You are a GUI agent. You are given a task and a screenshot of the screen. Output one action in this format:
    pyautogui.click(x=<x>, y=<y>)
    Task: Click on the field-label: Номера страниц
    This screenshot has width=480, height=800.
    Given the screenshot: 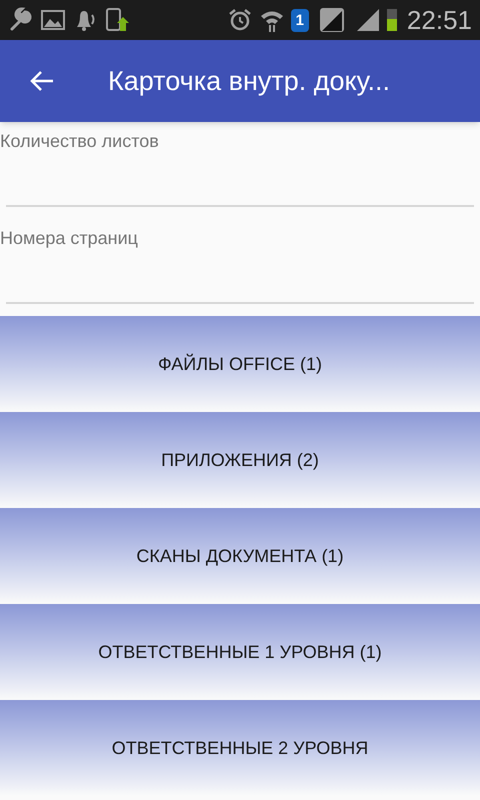 What is the action you would take?
    pyautogui.click(x=69, y=238)
    